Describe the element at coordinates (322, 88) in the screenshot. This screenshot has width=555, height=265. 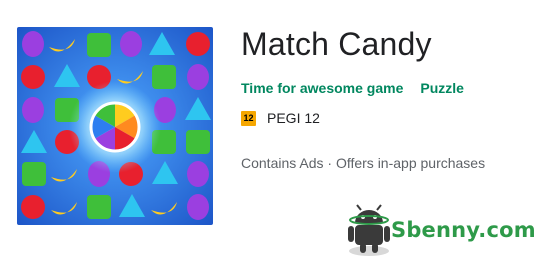
I see `developer-link: Time for awesome game` at that location.